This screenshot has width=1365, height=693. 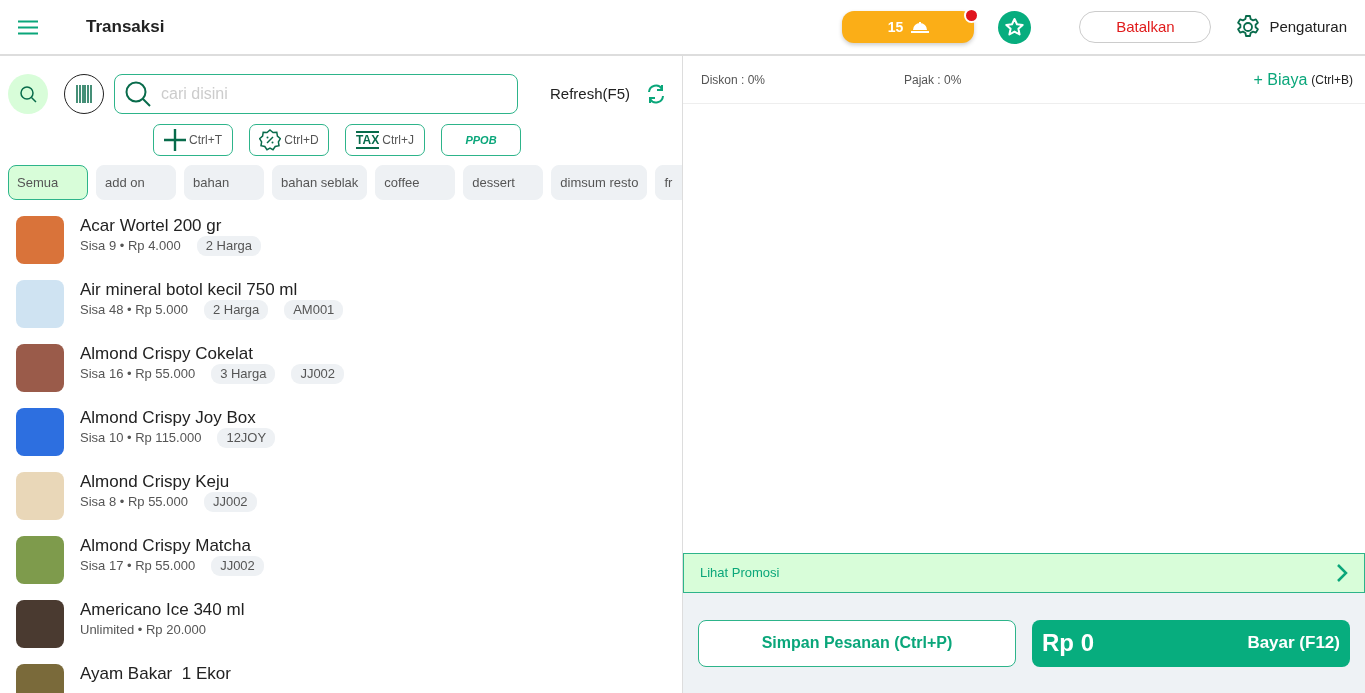 What do you see at coordinates (599, 182) in the screenshot?
I see `category-tab: dimsum resto` at bounding box center [599, 182].